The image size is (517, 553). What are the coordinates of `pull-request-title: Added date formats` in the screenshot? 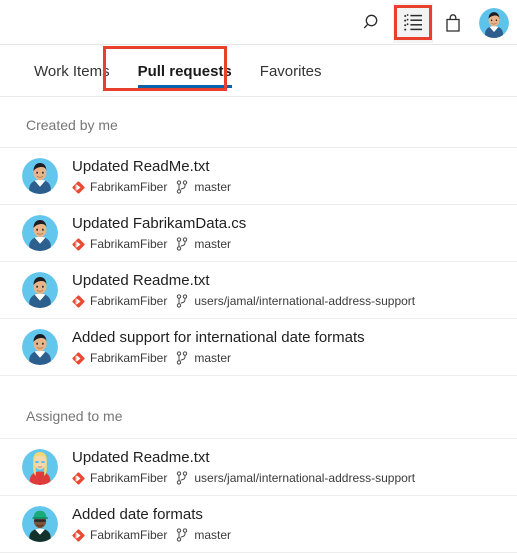 It's located at (137, 514).